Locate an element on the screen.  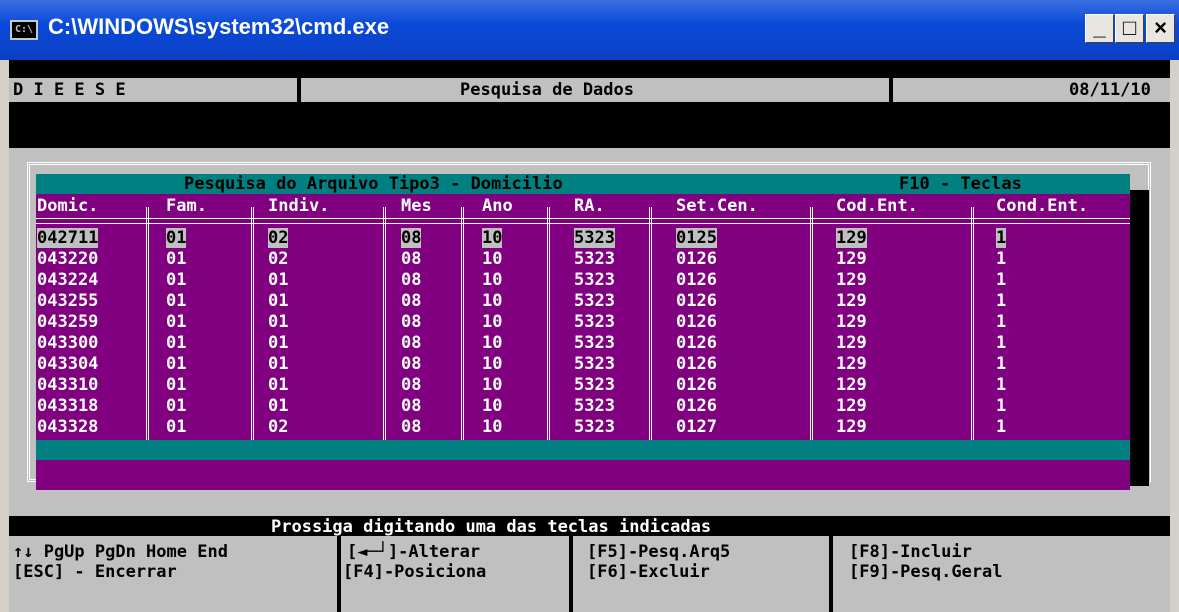
cmd-icon: C:\ is located at coordinates (24, 30).